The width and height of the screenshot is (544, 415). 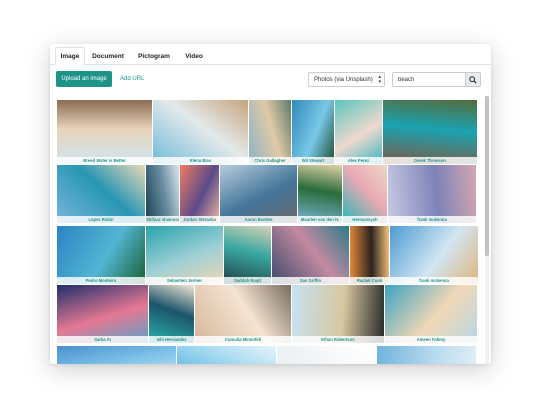 What do you see at coordinates (270, 54) in the screenshot?
I see `media-tabs: Image Document Pictogram Video` at bounding box center [270, 54].